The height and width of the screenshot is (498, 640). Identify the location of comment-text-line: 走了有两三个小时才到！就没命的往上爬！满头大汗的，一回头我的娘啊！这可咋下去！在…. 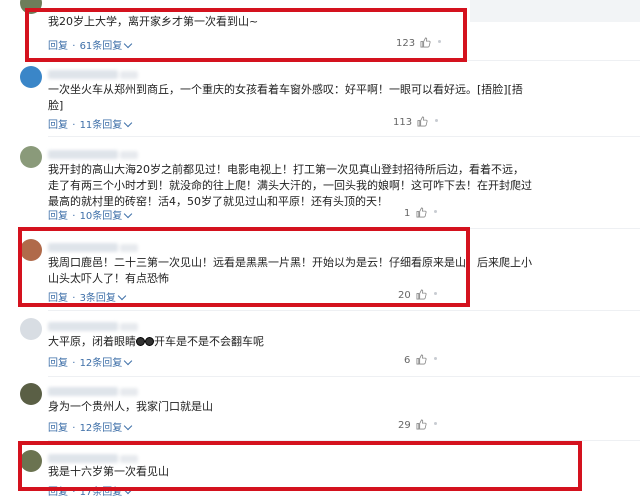
(290, 185).